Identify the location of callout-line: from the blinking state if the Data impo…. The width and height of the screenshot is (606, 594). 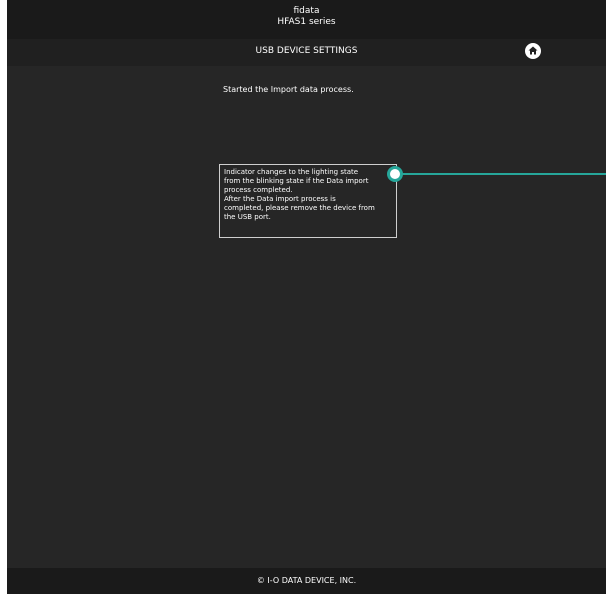
(296, 181).